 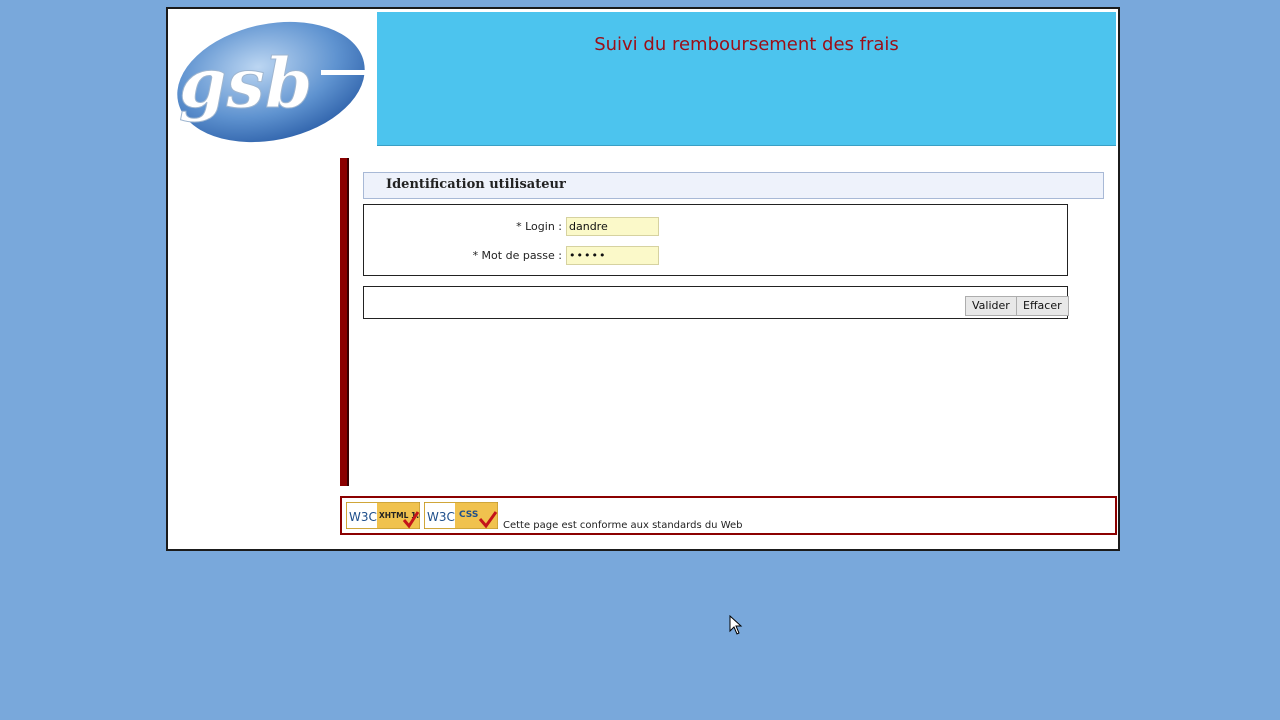 I want to click on header-banner: gsb Suivi du remboursement des frais, so click(x=643, y=79).